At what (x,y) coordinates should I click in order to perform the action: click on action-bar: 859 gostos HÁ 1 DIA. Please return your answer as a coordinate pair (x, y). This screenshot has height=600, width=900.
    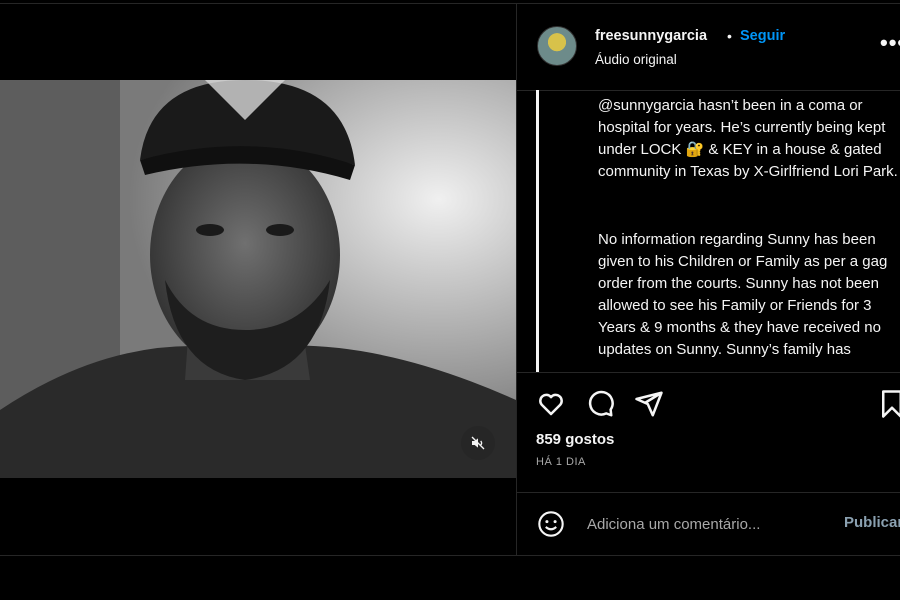
    Looking at the image, I should click on (708, 432).